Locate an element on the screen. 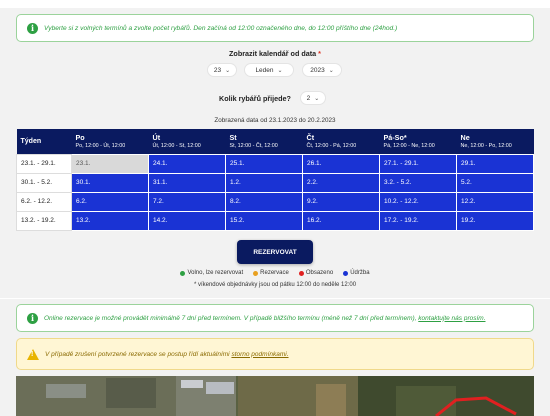 This screenshot has height=416, width=550. reserve-button: REZERVOVAT is located at coordinates (275, 252).